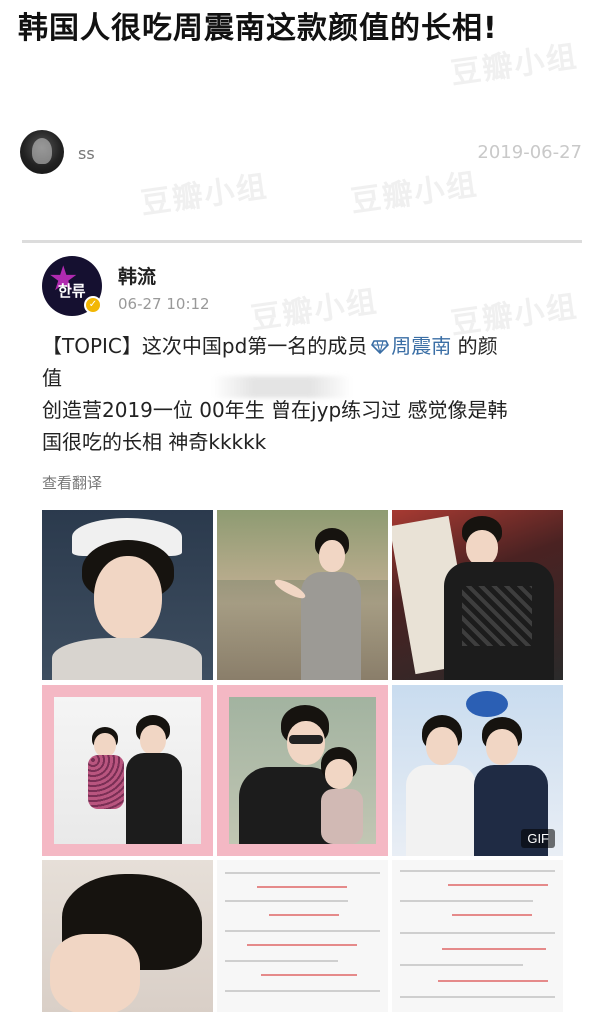 Image resolution: width=600 pixels, height=1012 pixels. Describe the element at coordinates (474, 346) in the screenshot. I see `post-text-line1-suffix: 的颜` at that location.